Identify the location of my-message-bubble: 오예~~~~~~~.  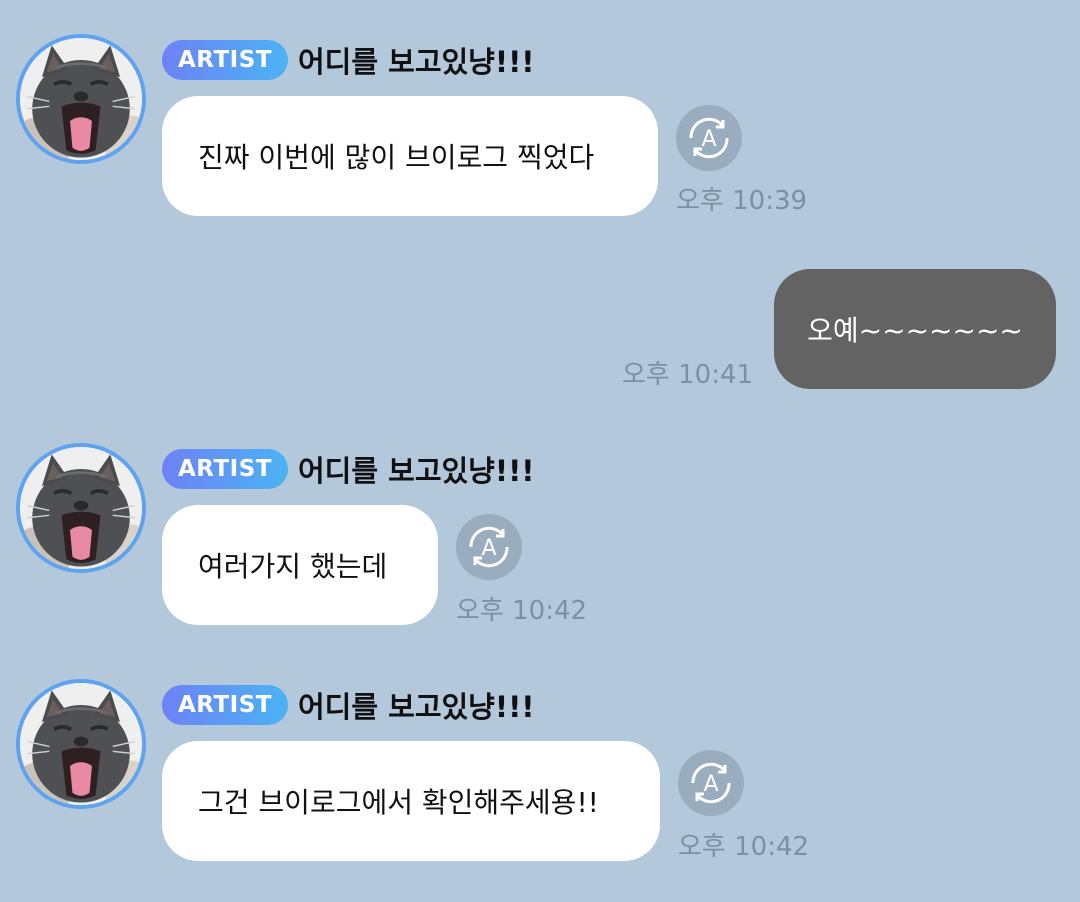
(915, 329).